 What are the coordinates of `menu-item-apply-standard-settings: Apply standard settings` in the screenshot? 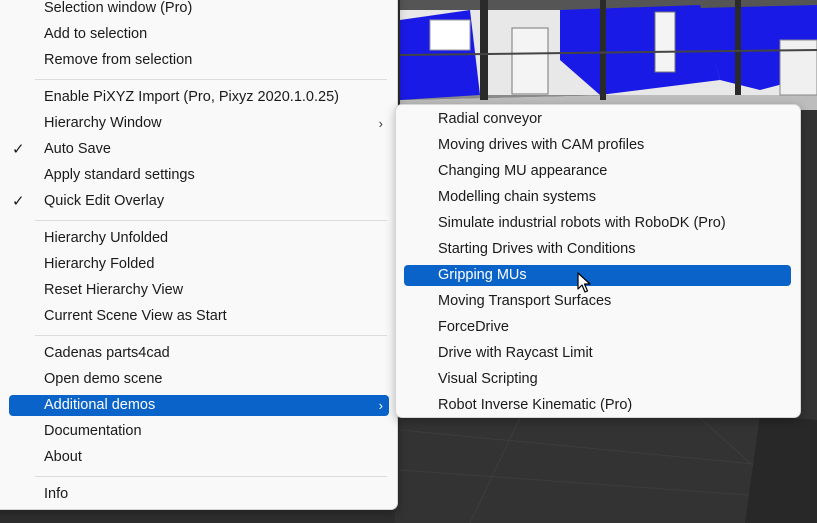 It's located at (199, 175).